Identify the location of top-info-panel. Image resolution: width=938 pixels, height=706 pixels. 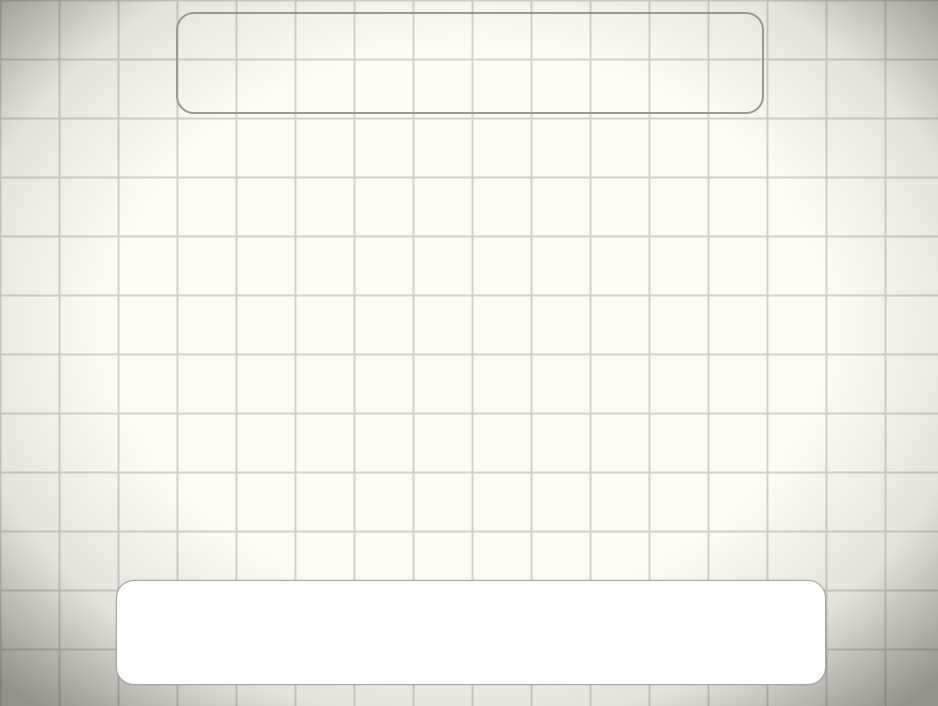
(470, 63).